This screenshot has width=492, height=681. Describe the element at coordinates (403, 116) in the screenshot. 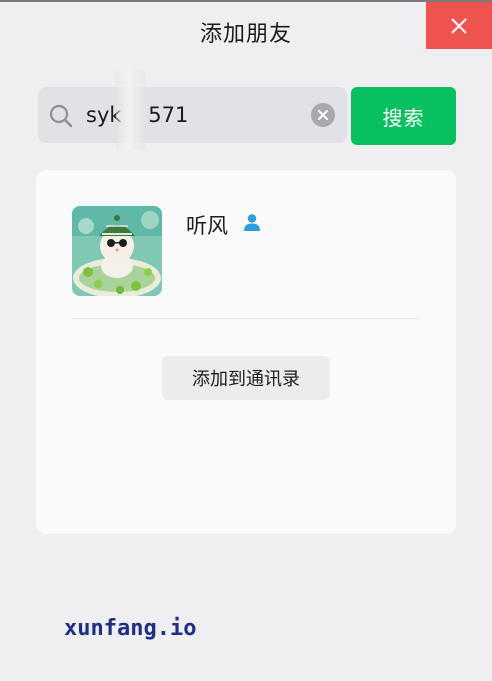

I see `search-button: 搜索` at that location.